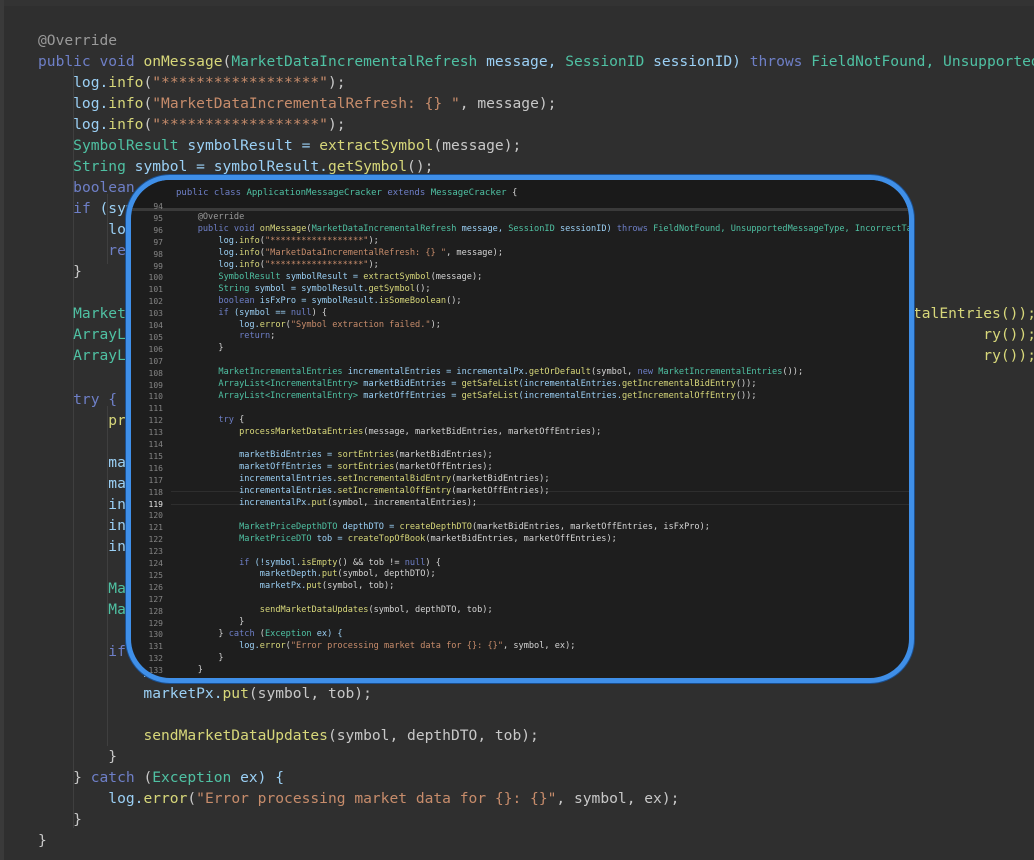  Describe the element at coordinates (260, 634) in the screenshot. I see `code-line: } catch (Exception ex) {` at that location.